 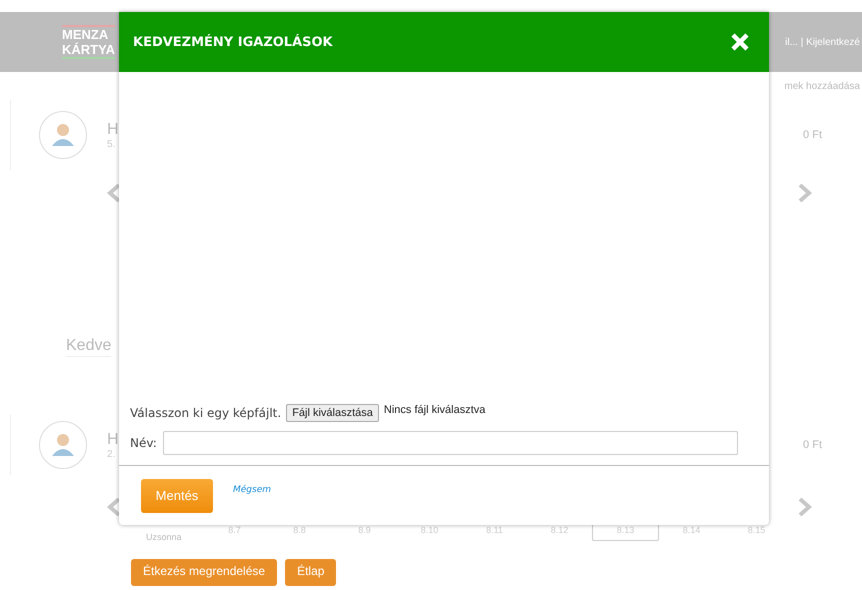 I want to click on file-label: Válasszon ki egy képfájlt., so click(x=206, y=413).